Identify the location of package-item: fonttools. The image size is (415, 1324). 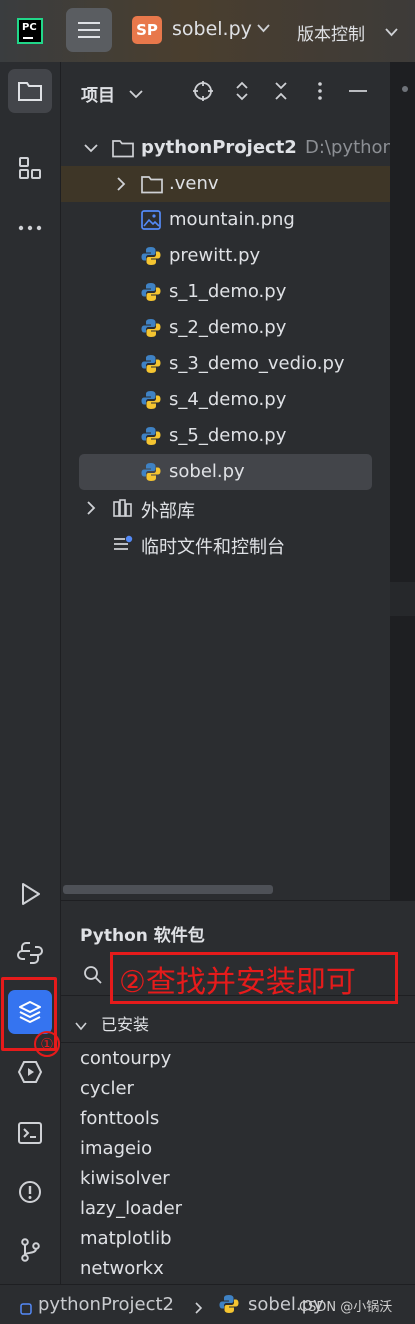
(119, 1118).